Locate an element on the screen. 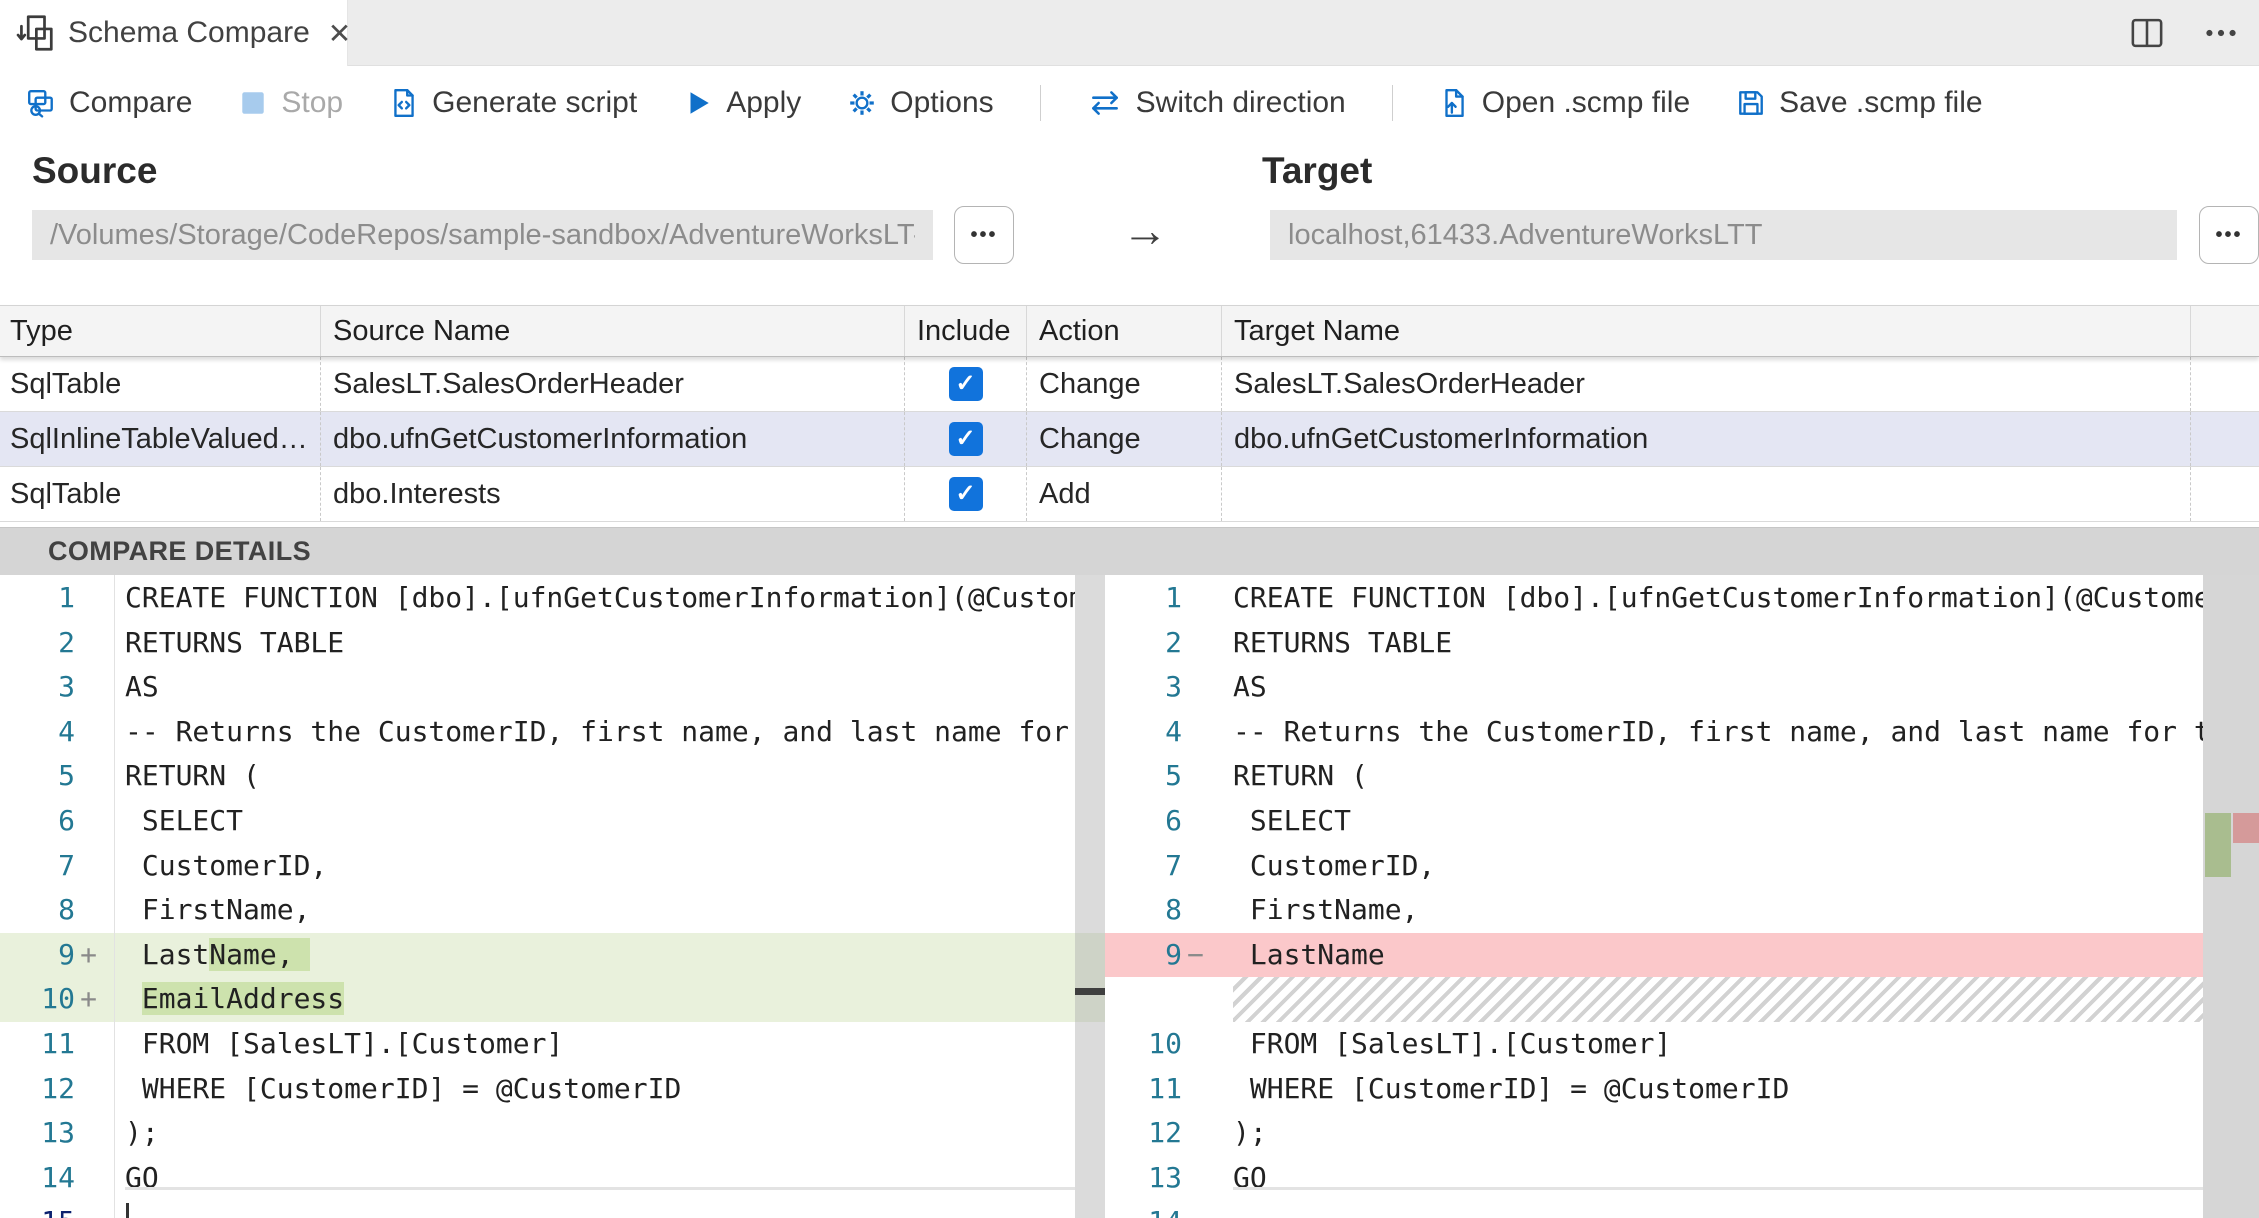  source-browse-button: ••• is located at coordinates (984, 235).